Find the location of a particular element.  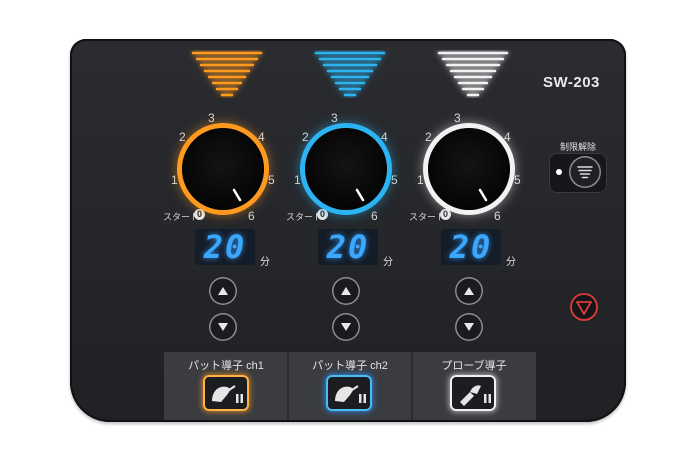

release-button is located at coordinates (585, 172).